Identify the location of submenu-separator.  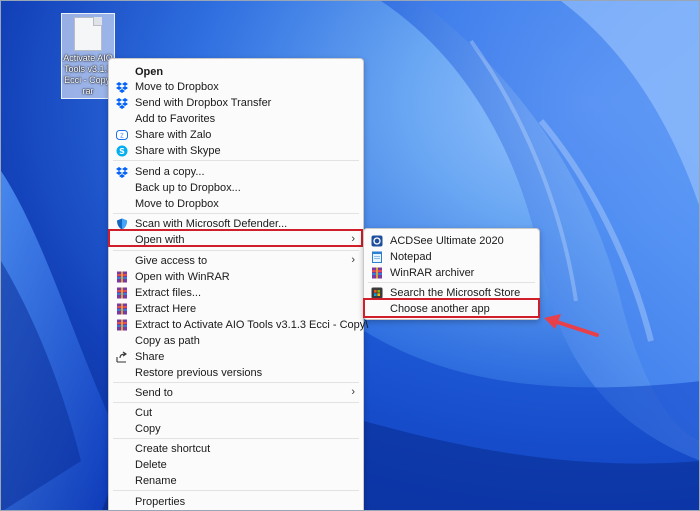
(451, 282).